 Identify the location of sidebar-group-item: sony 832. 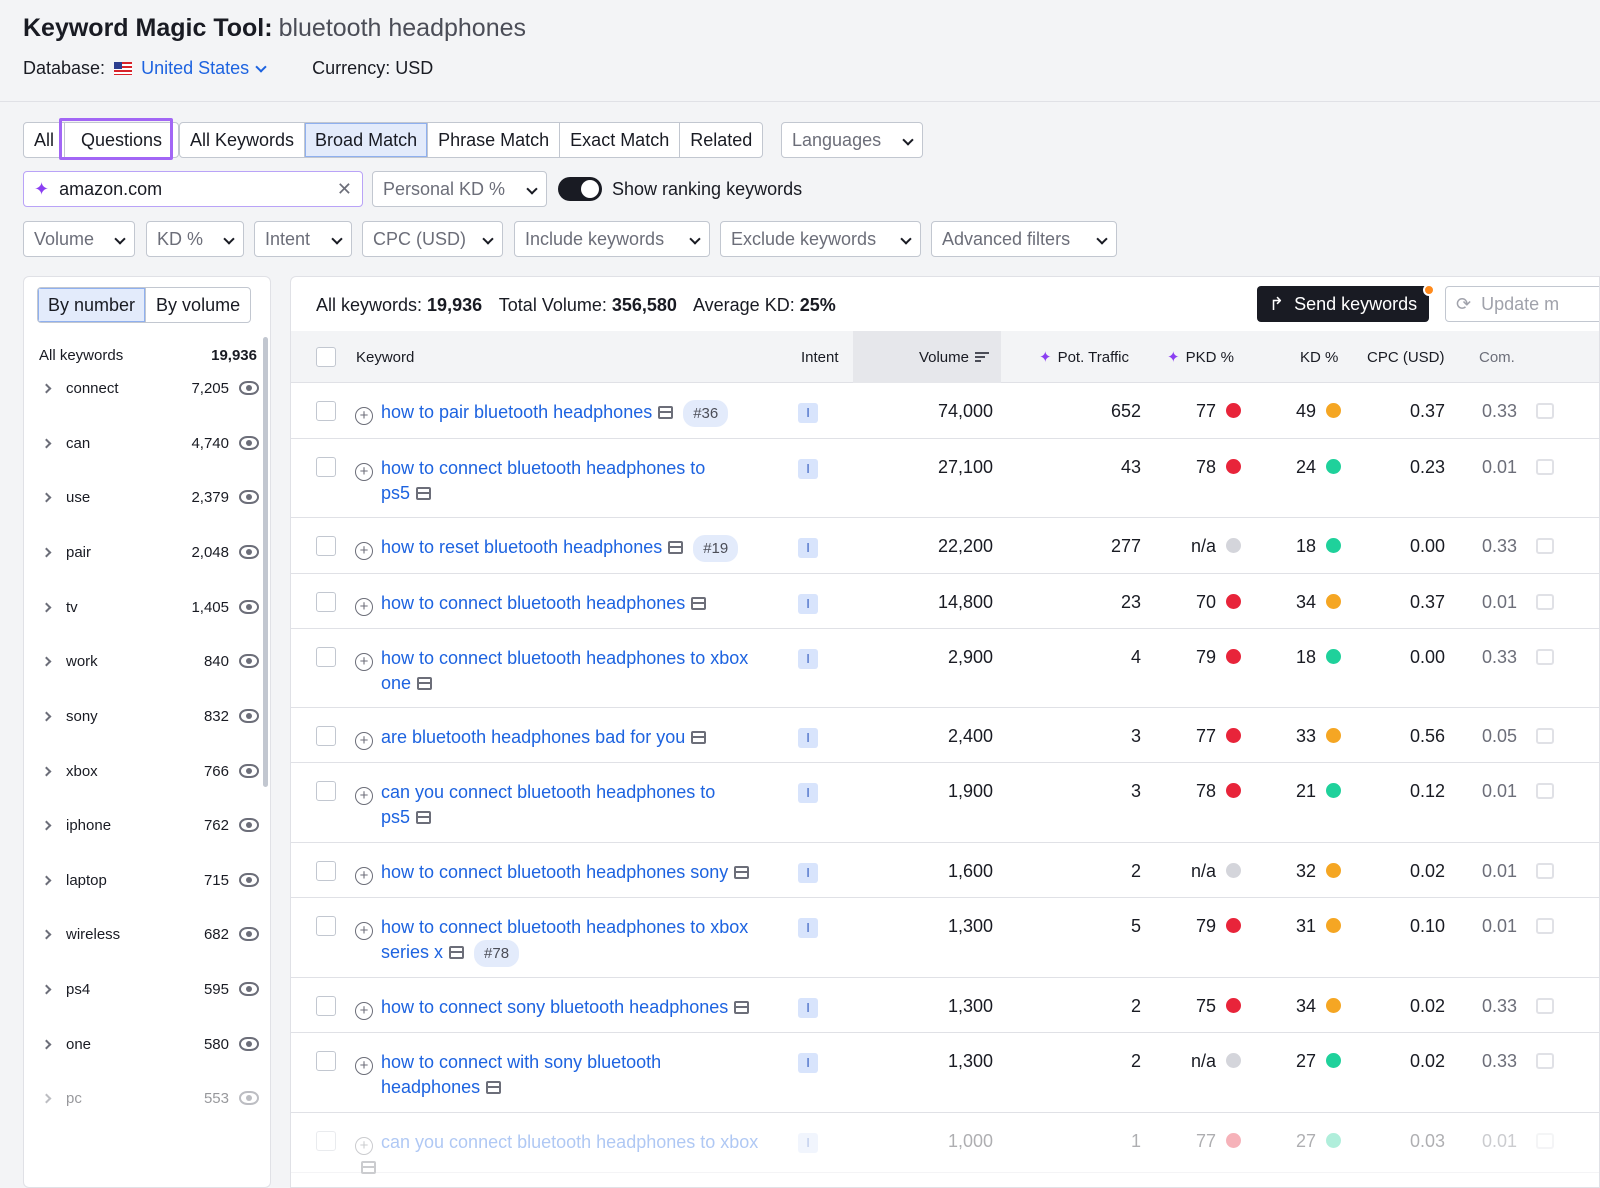
(149, 716).